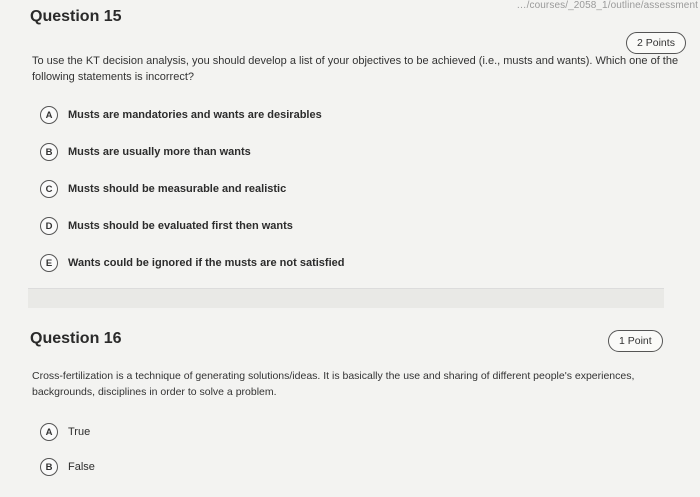 The height and width of the screenshot is (497, 700). Describe the element at coordinates (76, 16) in the screenshot. I see `question-title: Question 15` at that location.